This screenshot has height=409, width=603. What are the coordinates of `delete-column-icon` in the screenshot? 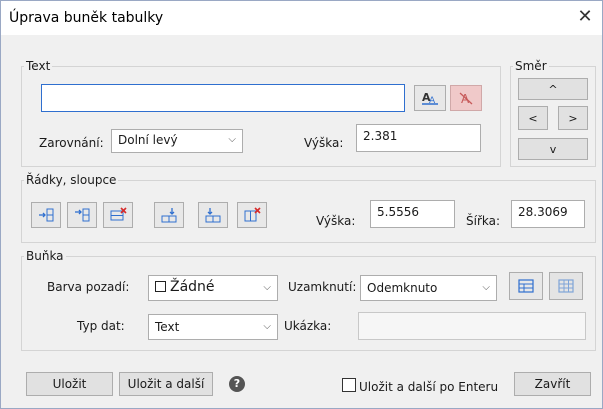 It's located at (252, 214).